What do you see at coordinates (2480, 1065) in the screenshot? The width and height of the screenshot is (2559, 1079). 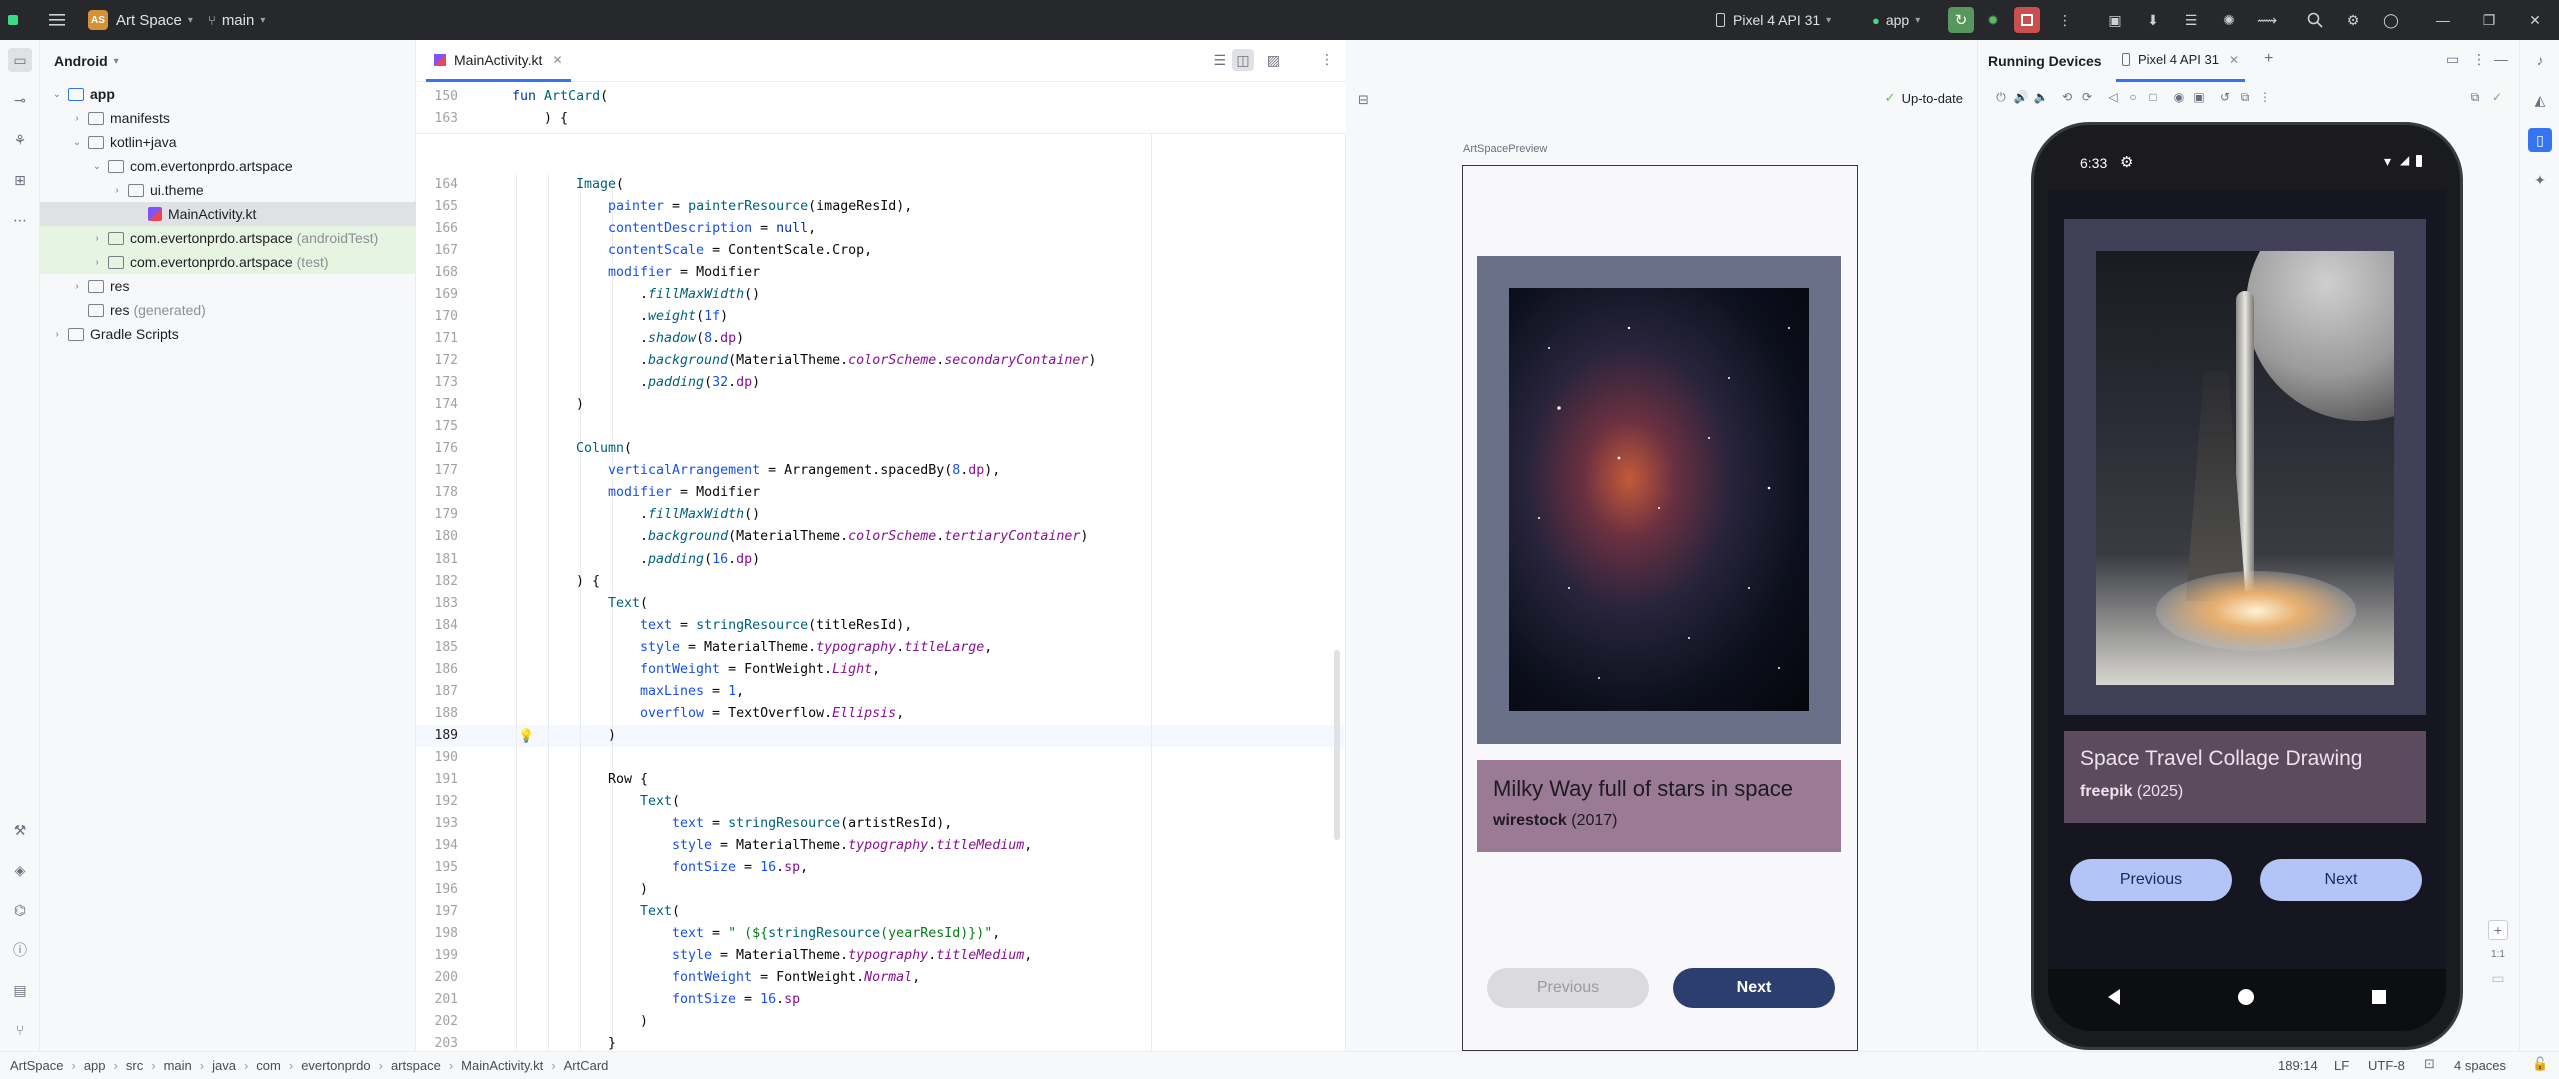 I see `indent-settings: 4 spaces` at bounding box center [2480, 1065].